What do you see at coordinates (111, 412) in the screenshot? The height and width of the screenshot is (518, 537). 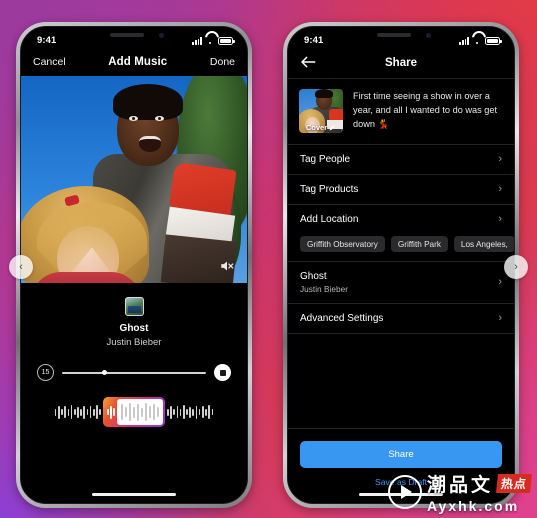 I see `waveform-in-selection-left` at bounding box center [111, 412].